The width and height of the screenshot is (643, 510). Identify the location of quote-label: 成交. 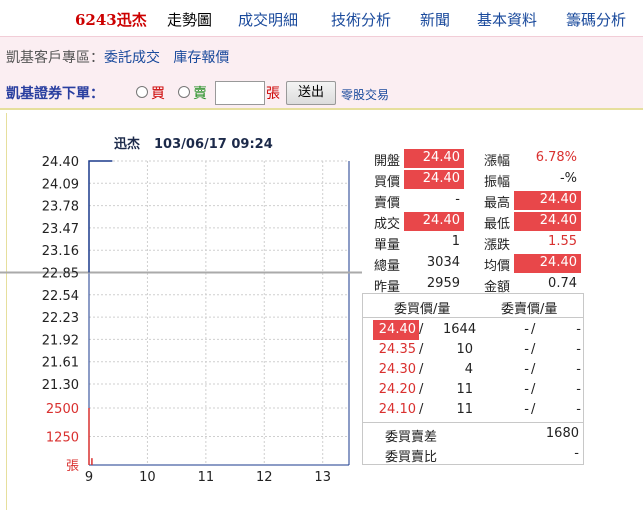
(387, 224).